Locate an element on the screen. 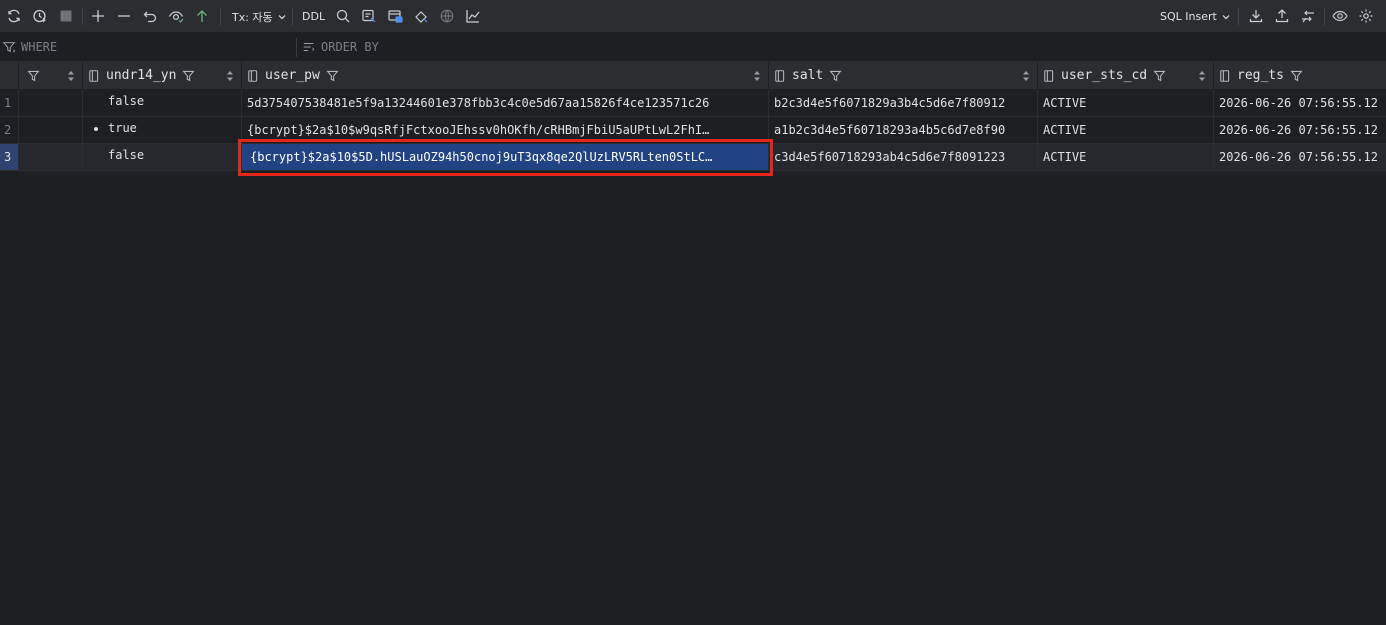 The image size is (1386, 625). cell-salt: b2c3d4e5f6071829a3b4c5d6e7f80912 is located at coordinates (903, 103).